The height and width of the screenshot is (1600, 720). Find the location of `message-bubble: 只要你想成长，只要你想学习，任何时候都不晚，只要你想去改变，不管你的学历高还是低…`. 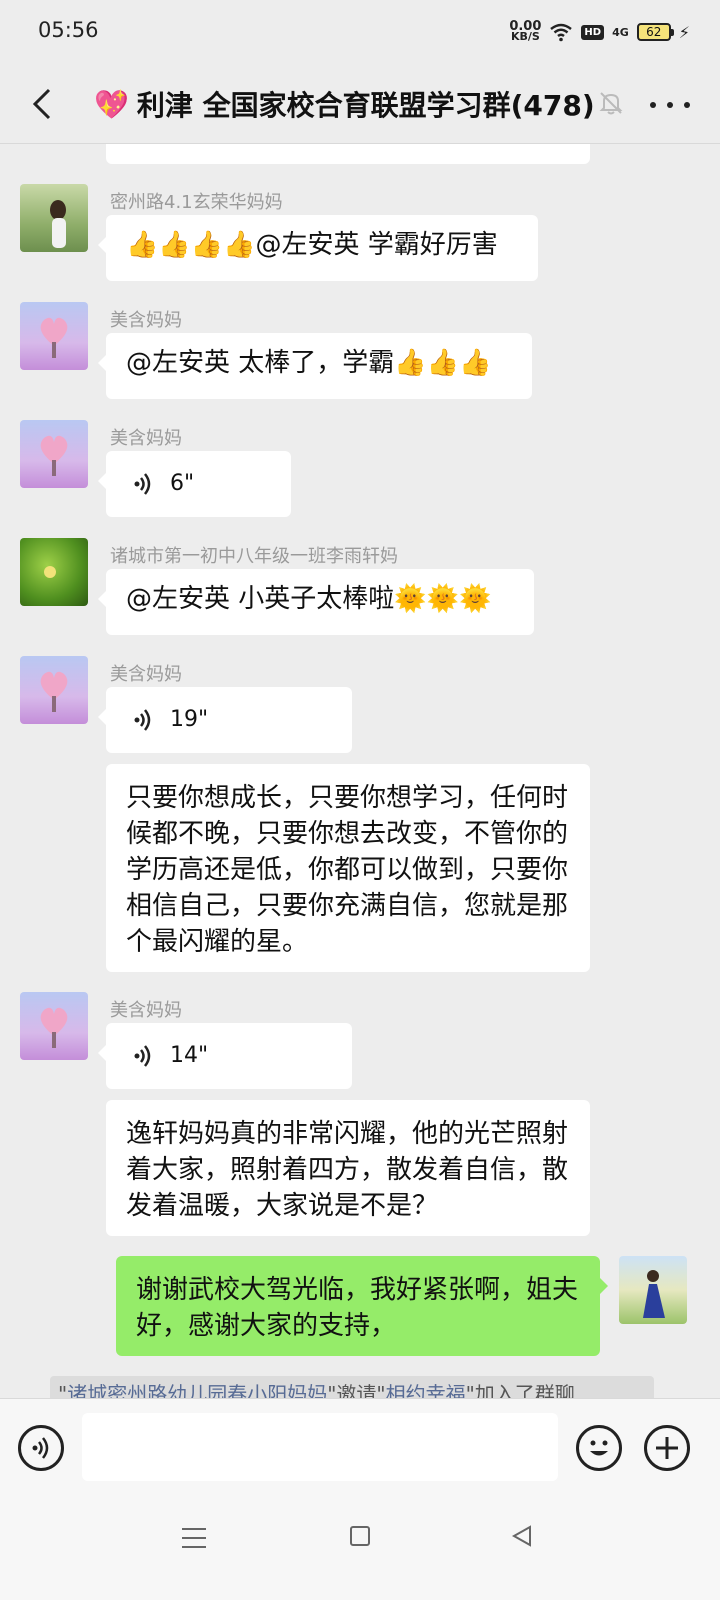

message-bubble: 只要你想成长，只要你想学习，任何时候都不晚，只要你想去改变，不管你的学历高还是低… is located at coordinates (348, 868).